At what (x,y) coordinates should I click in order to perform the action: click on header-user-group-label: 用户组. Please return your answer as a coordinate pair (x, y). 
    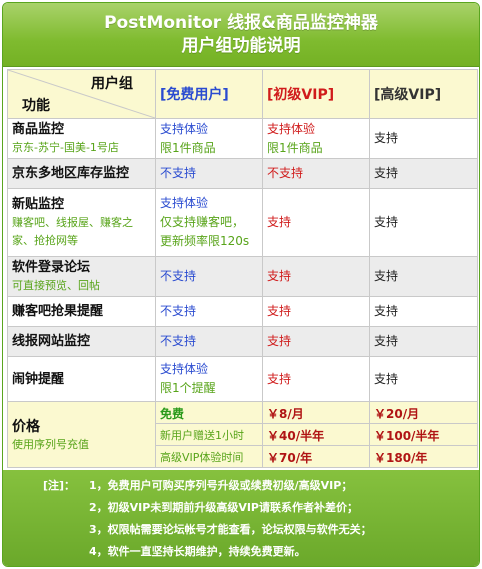
    Looking at the image, I should click on (112, 84).